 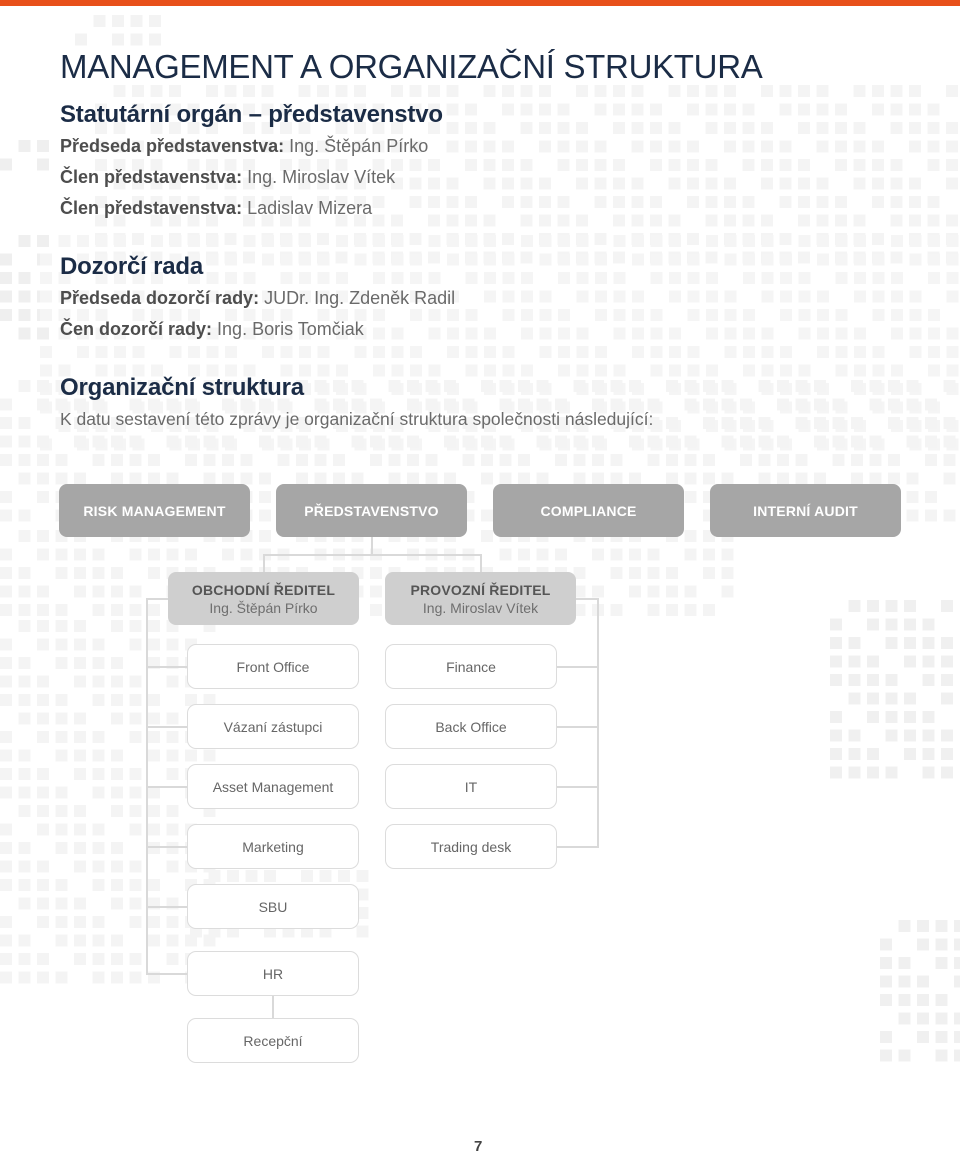 What do you see at coordinates (166, 667) in the screenshot?
I see `connector-line` at bounding box center [166, 667].